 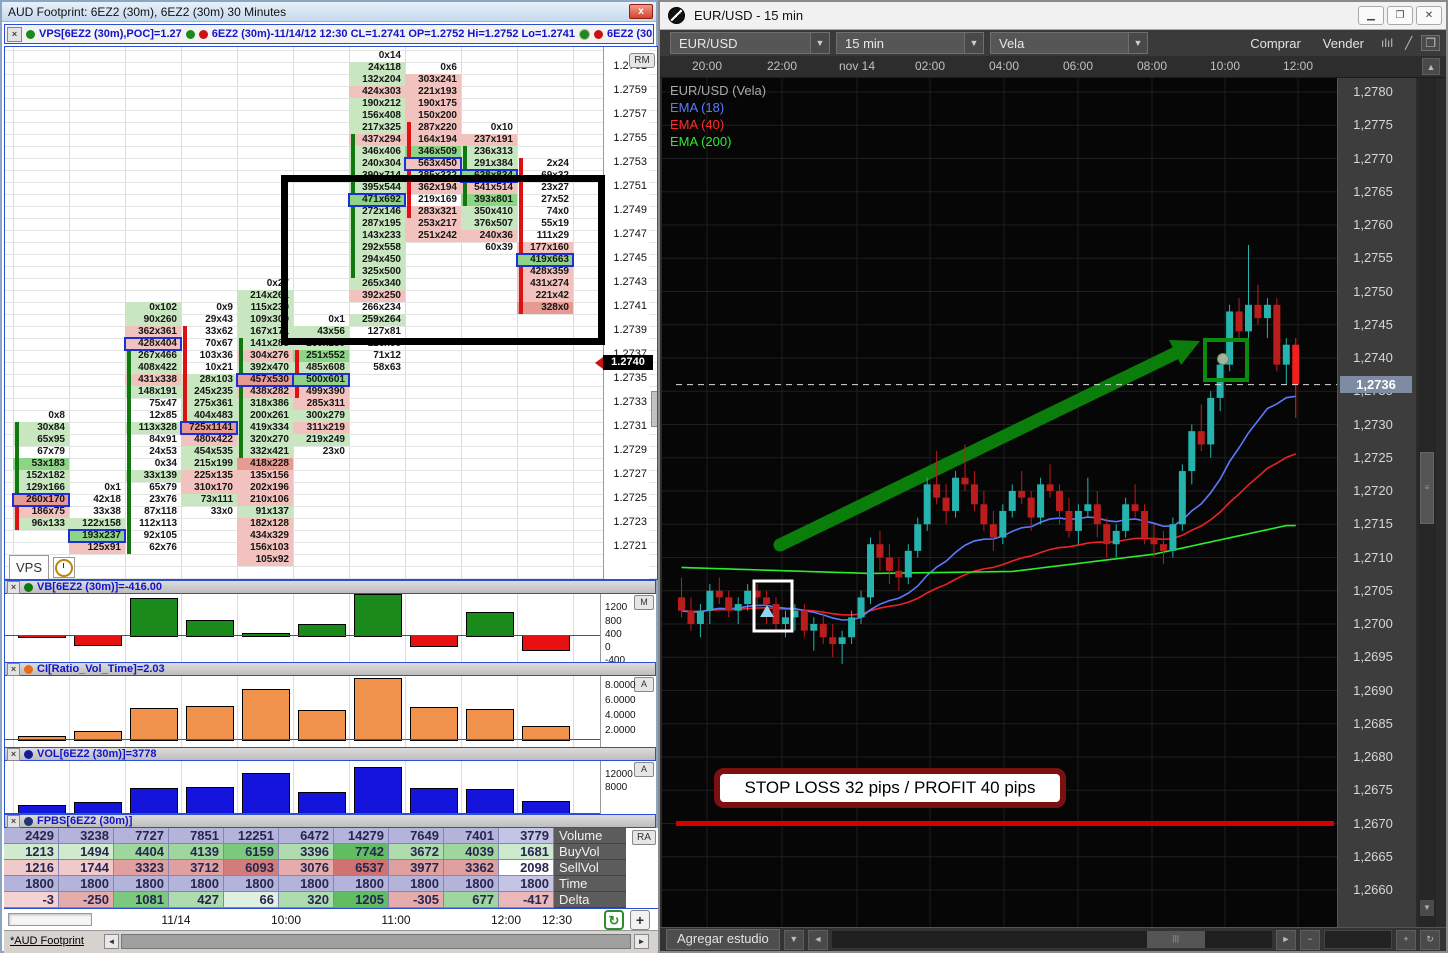 I want to click on scroll-down-icon: ▼, so click(x=1427, y=908).